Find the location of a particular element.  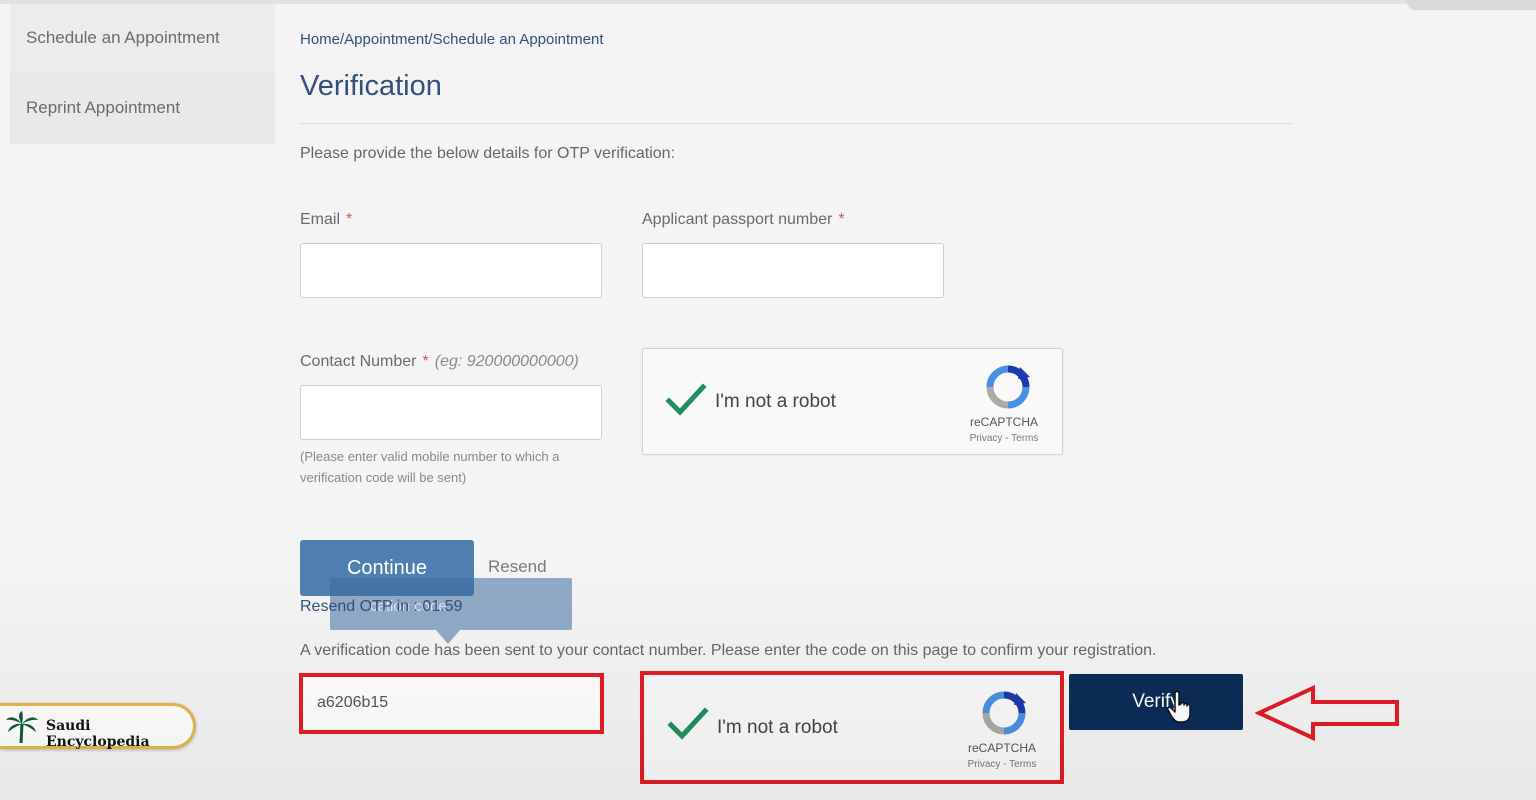

passport-label: Applicant passport number * is located at coordinates (743, 220).